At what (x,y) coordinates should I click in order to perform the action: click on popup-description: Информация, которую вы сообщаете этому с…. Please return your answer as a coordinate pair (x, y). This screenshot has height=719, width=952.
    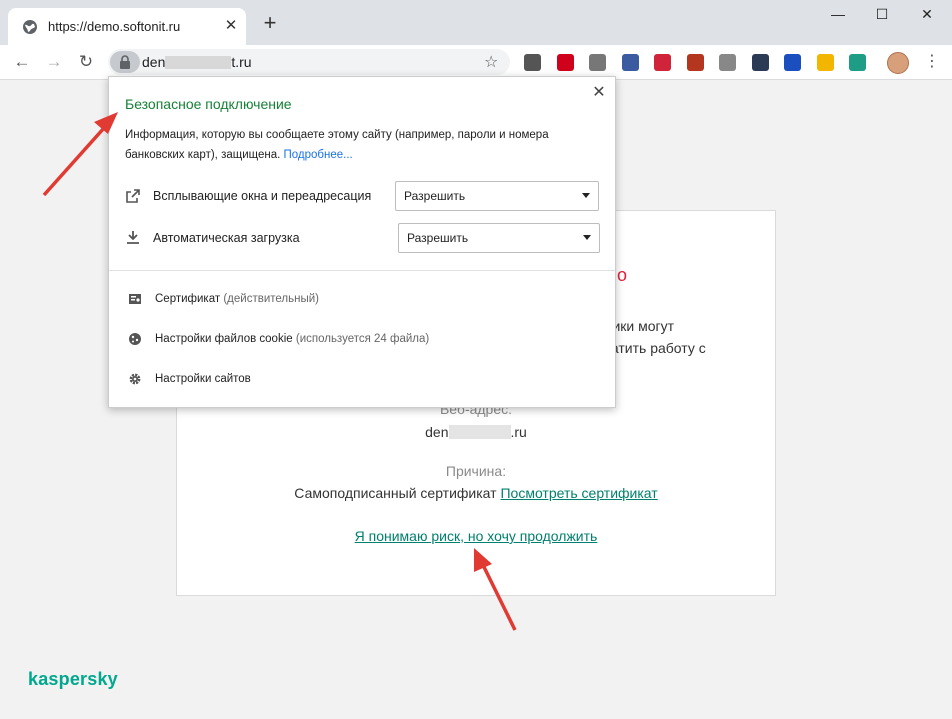
    Looking at the image, I should click on (350, 145).